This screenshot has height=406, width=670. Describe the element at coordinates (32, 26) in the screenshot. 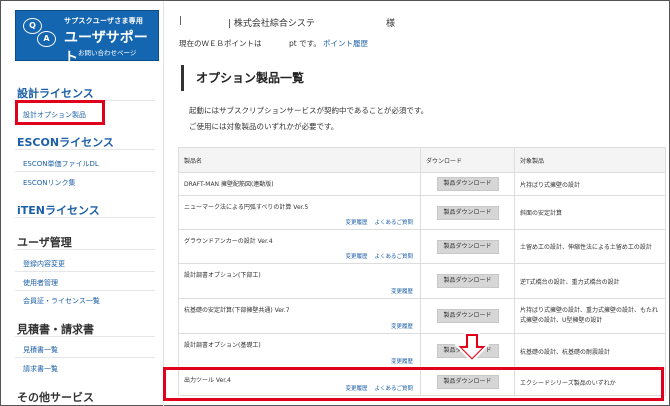

I see `q-bubble-icon: Q` at that location.